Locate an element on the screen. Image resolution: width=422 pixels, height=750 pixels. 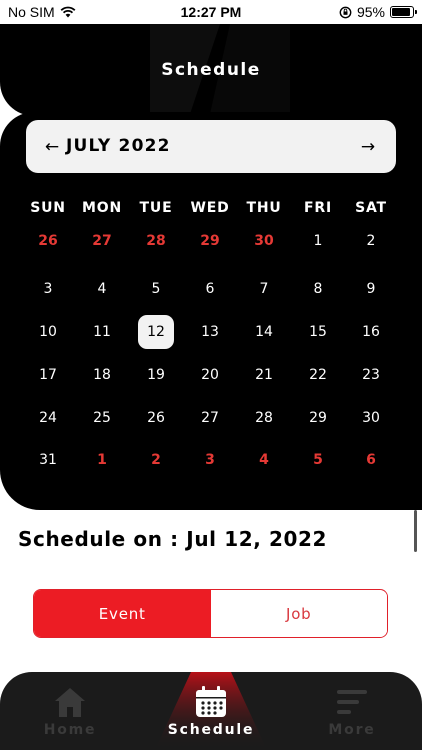
battery-icon is located at coordinates (403, 12).